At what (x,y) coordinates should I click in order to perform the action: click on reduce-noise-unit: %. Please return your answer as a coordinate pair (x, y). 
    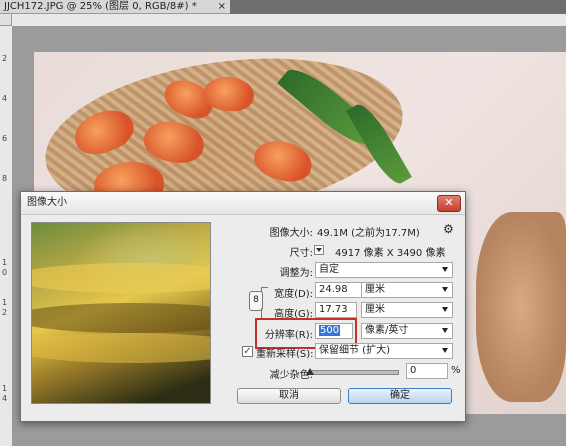
    Looking at the image, I should click on (456, 370).